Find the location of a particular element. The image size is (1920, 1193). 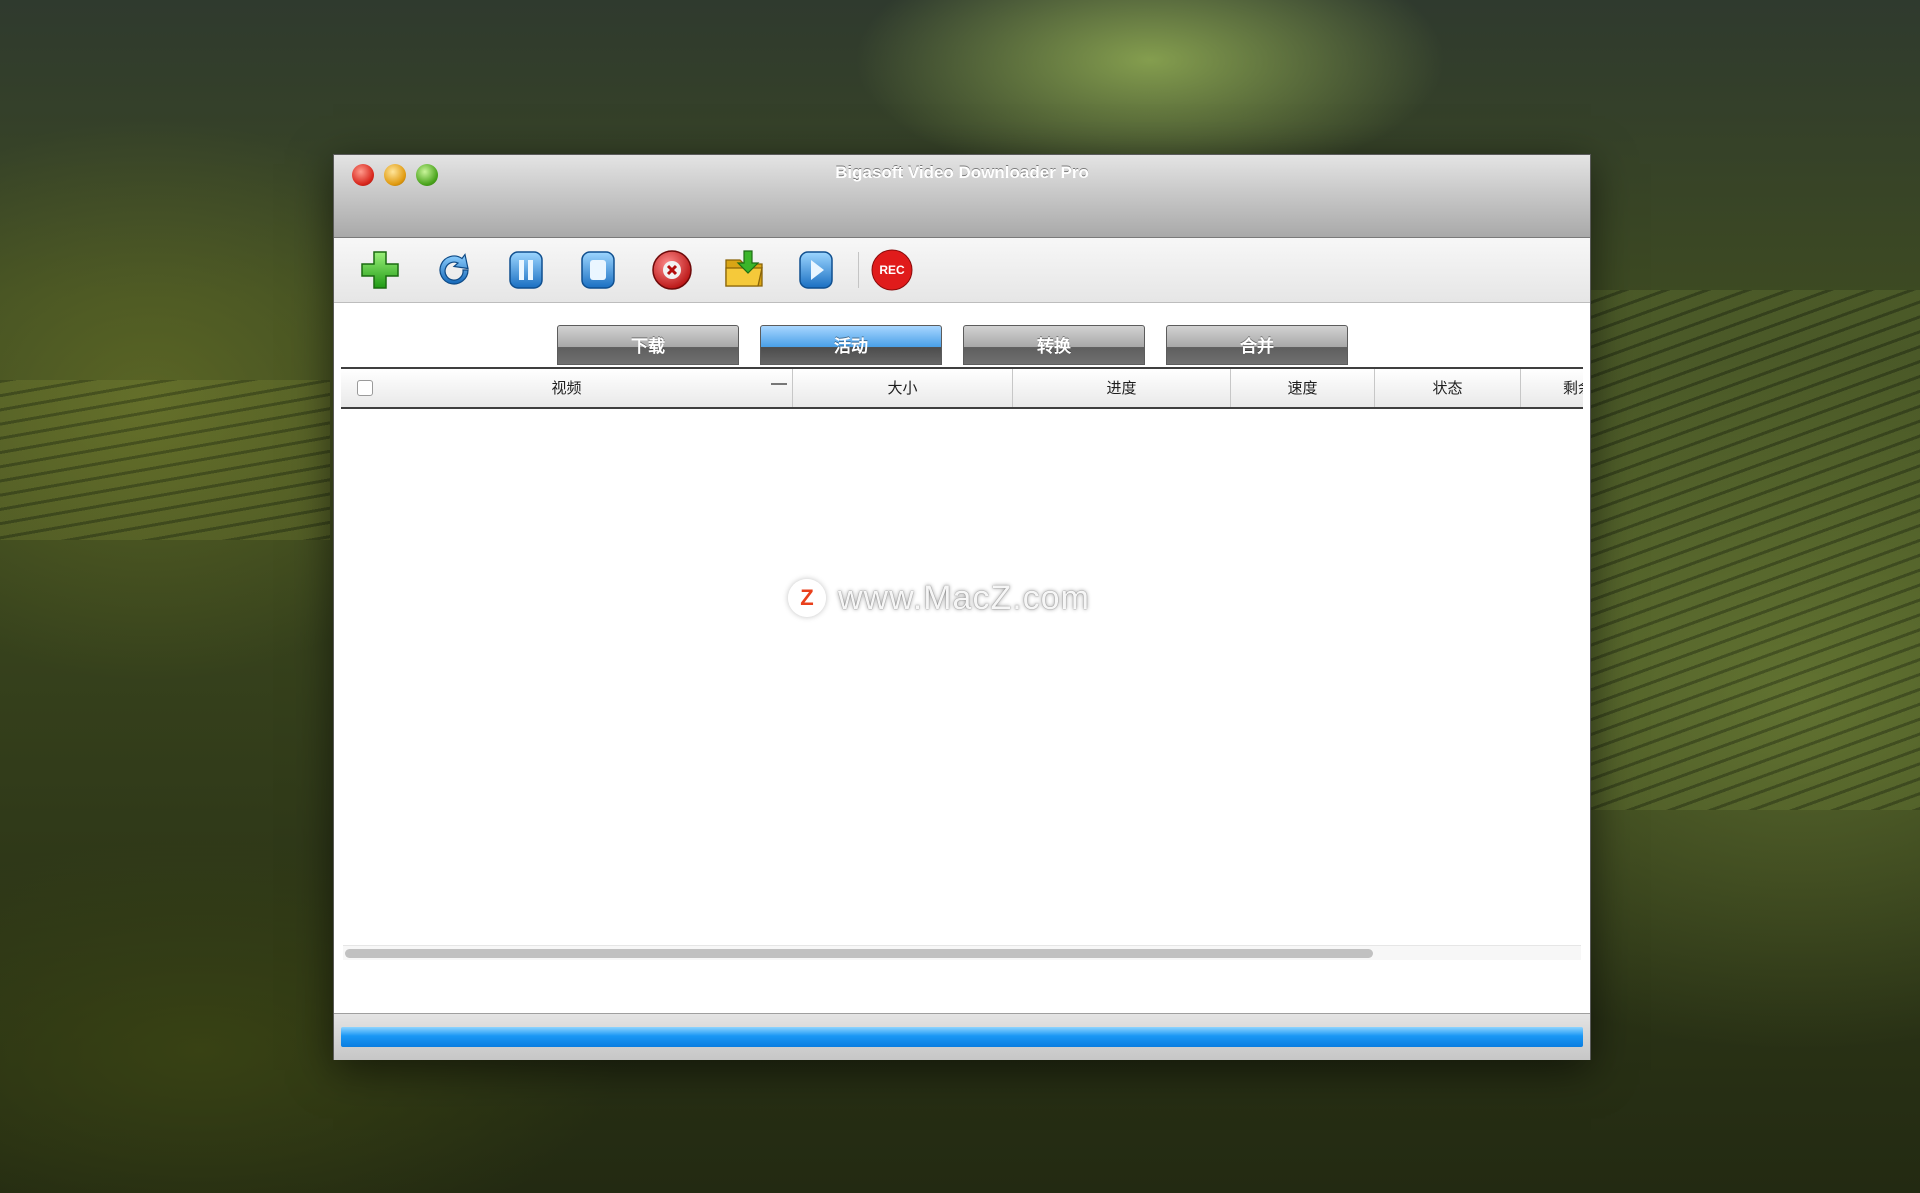

delete-icon is located at coordinates (672, 270).